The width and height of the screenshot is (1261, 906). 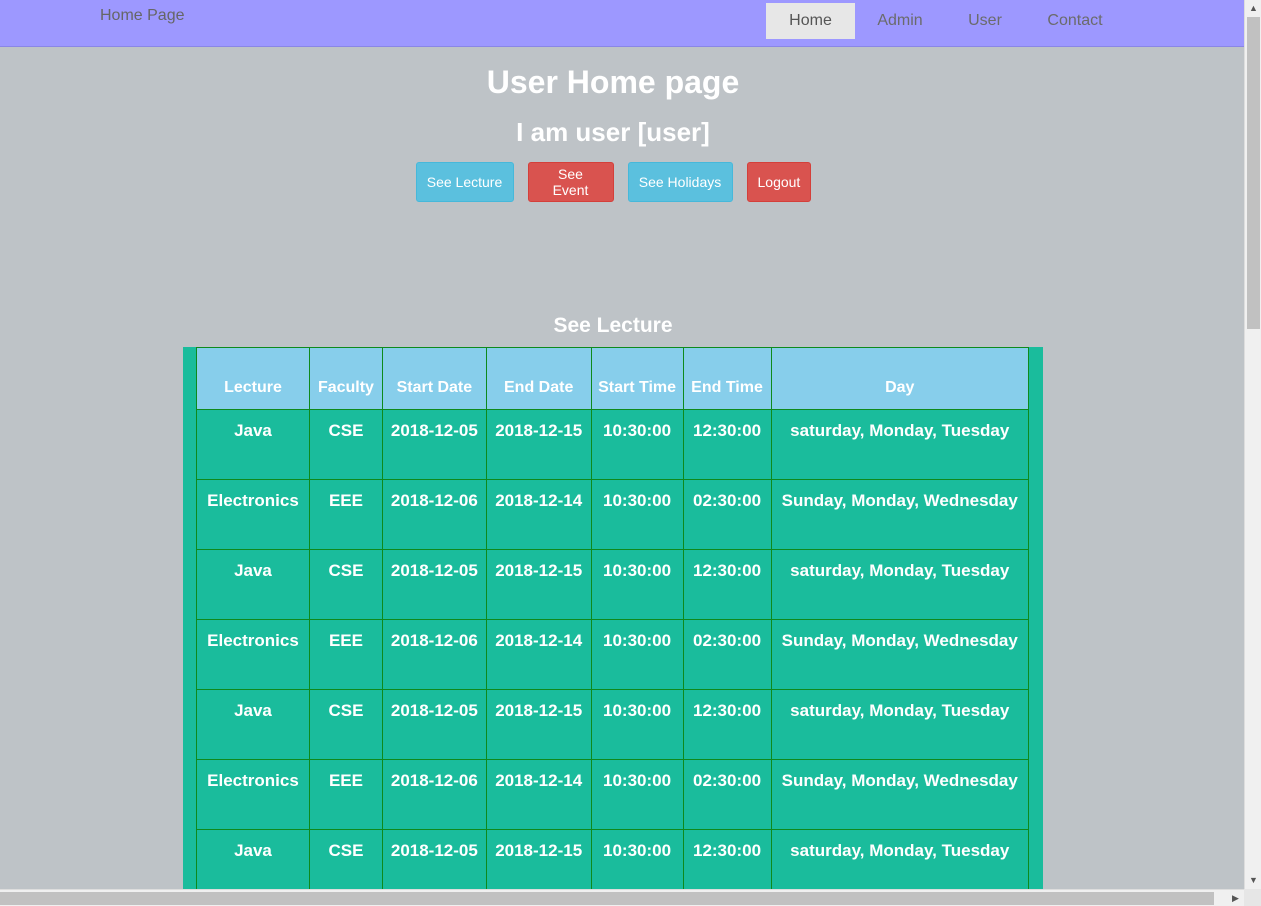 What do you see at coordinates (538, 378) in the screenshot?
I see `column-header-end-date: End Date` at bounding box center [538, 378].